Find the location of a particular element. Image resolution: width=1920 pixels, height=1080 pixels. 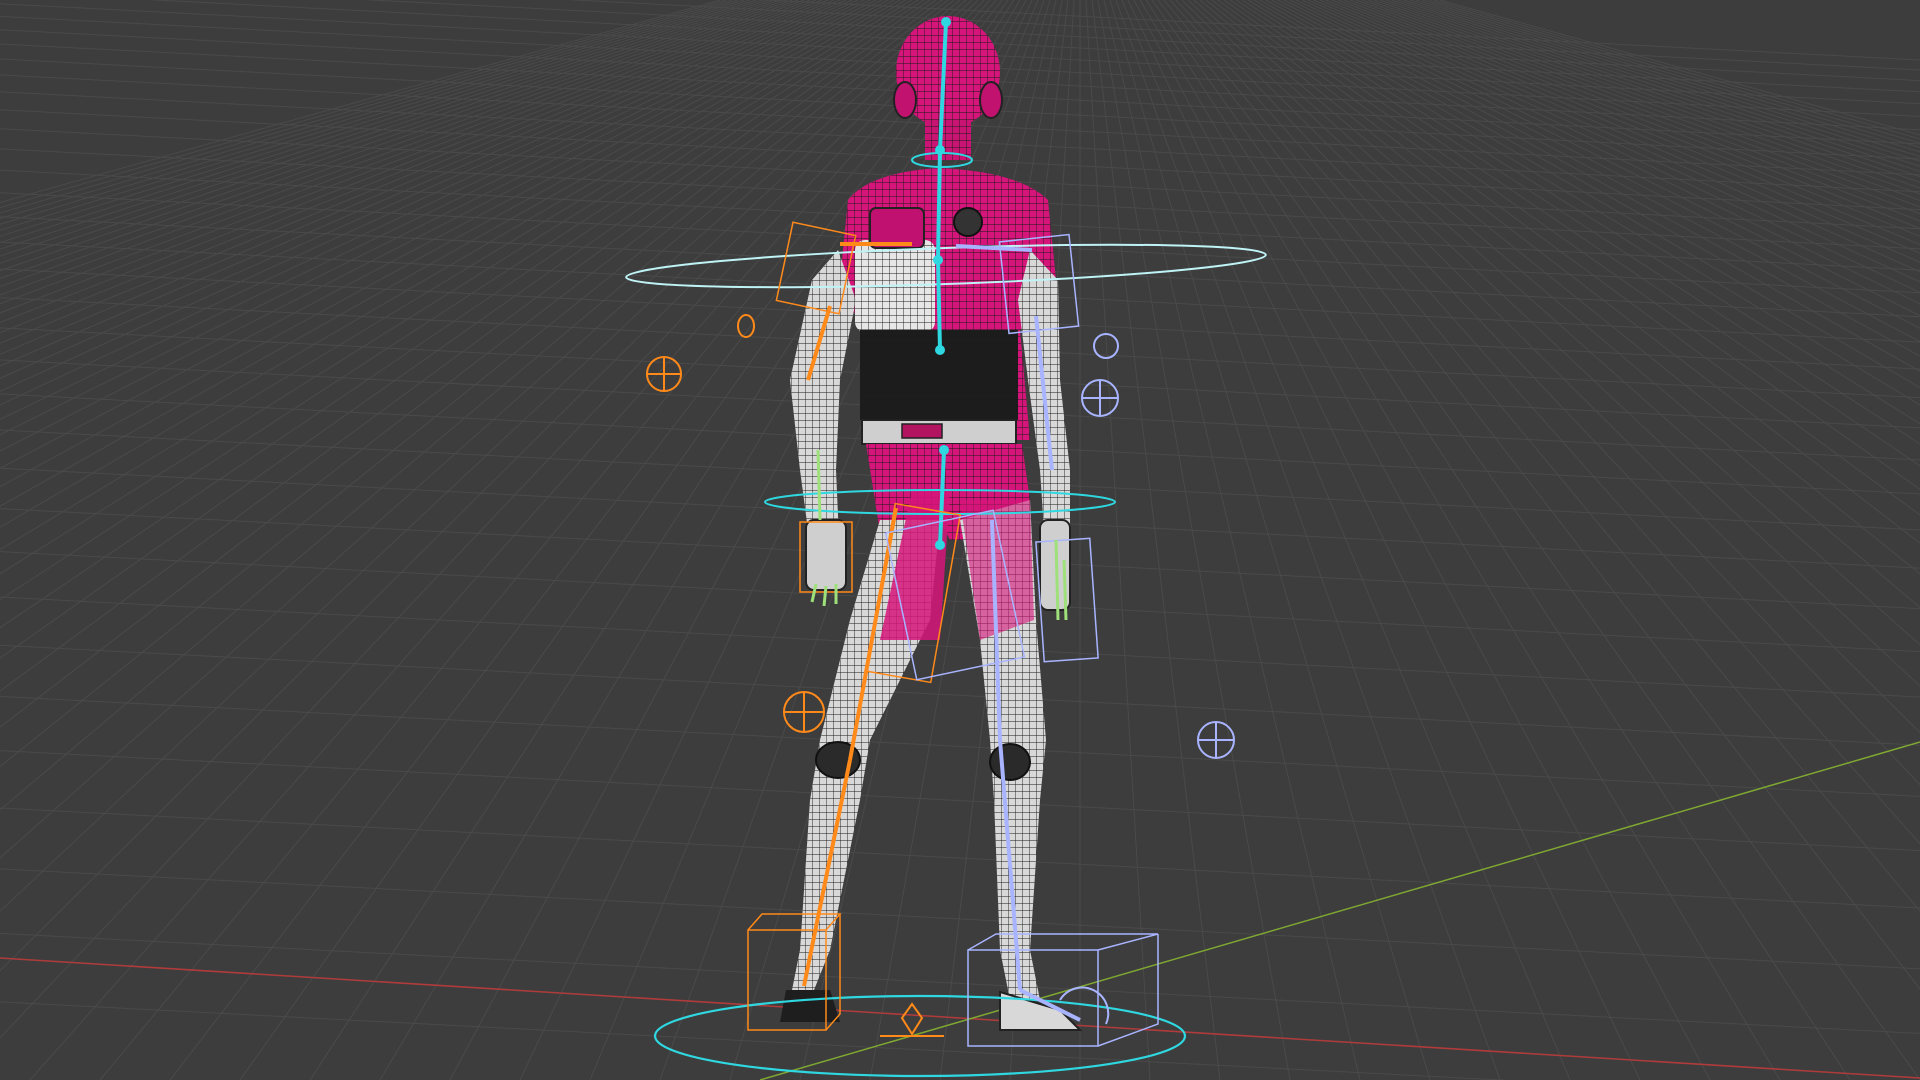

right-knee-pole-target is located at coordinates (1216, 740).